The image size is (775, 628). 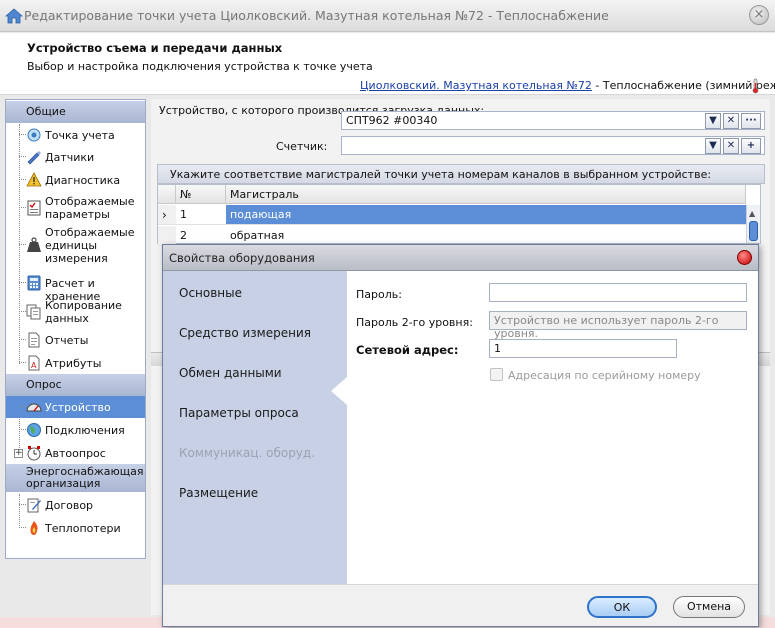 I want to click on sidebar-item-heat-loss: Теплопотери, so click(x=75, y=528).